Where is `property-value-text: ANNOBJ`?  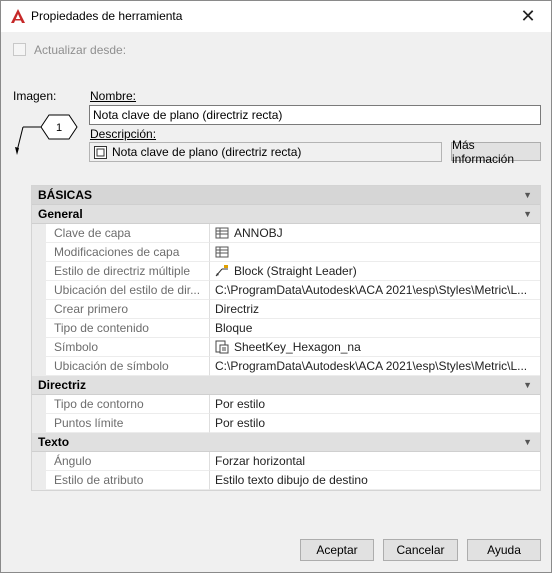
property-value-text: ANNOBJ is located at coordinates (258, 232).